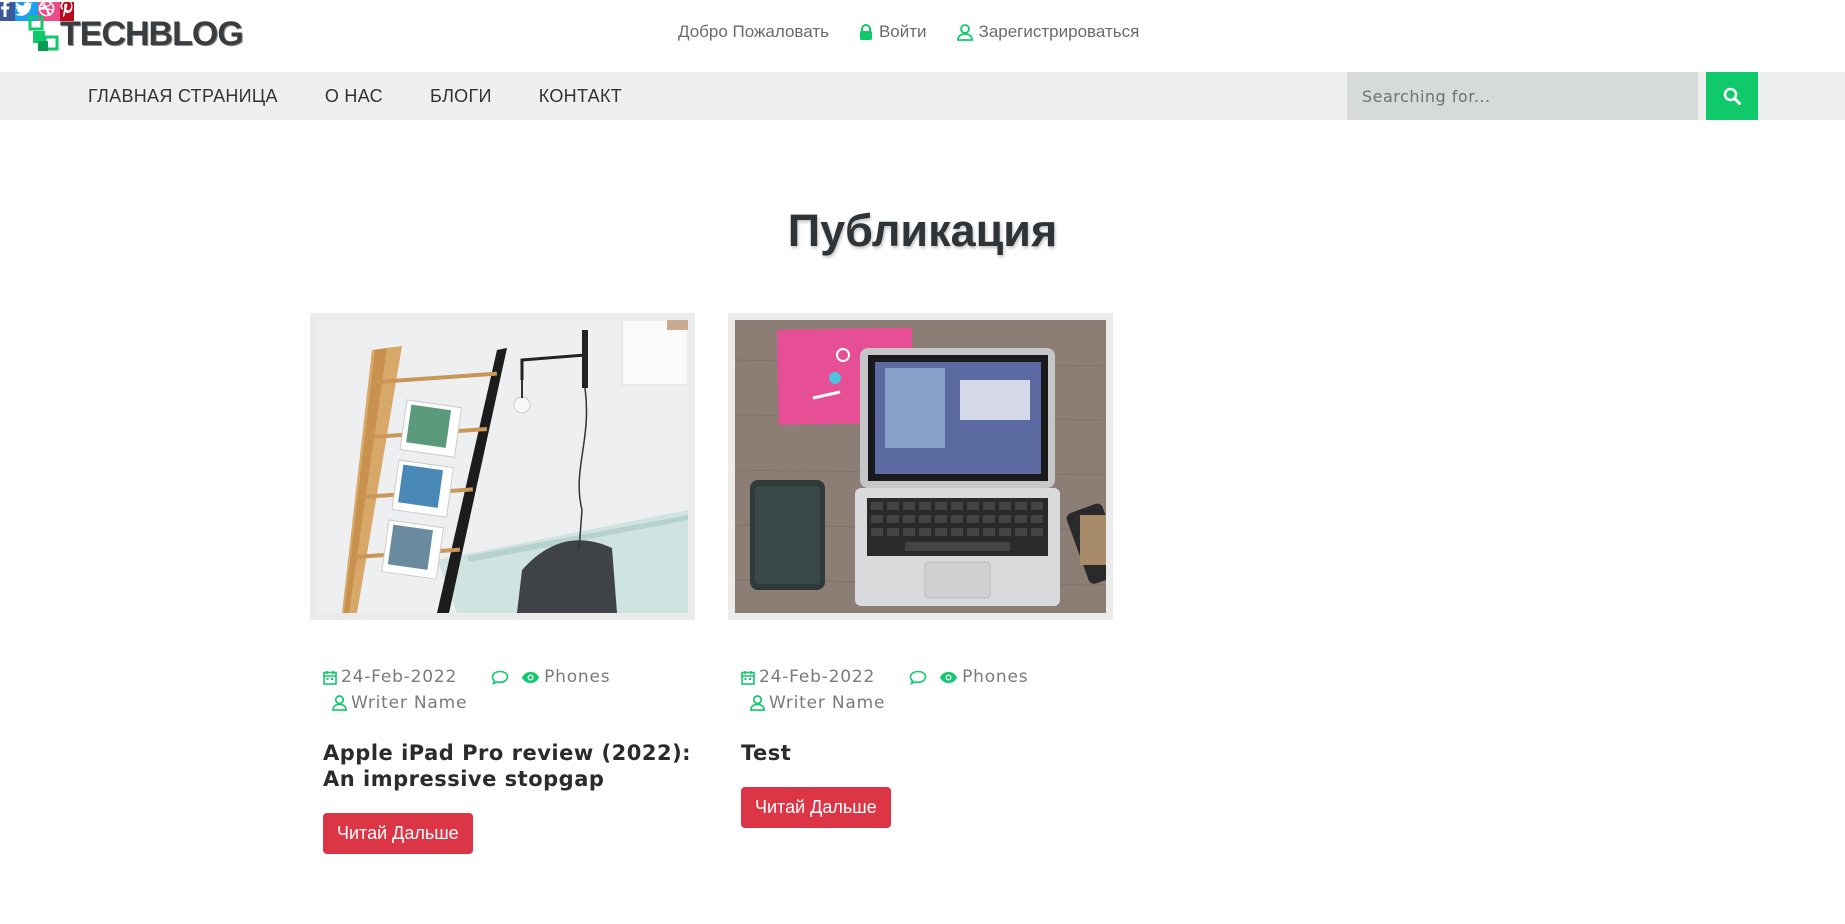 The height and width of the screenshot is (924, 1845). What do you see at coordinates (580, 96) in the screenshot?
I see `menu-item-contact: КОНТАКТ` at bounding box center [580, 96].